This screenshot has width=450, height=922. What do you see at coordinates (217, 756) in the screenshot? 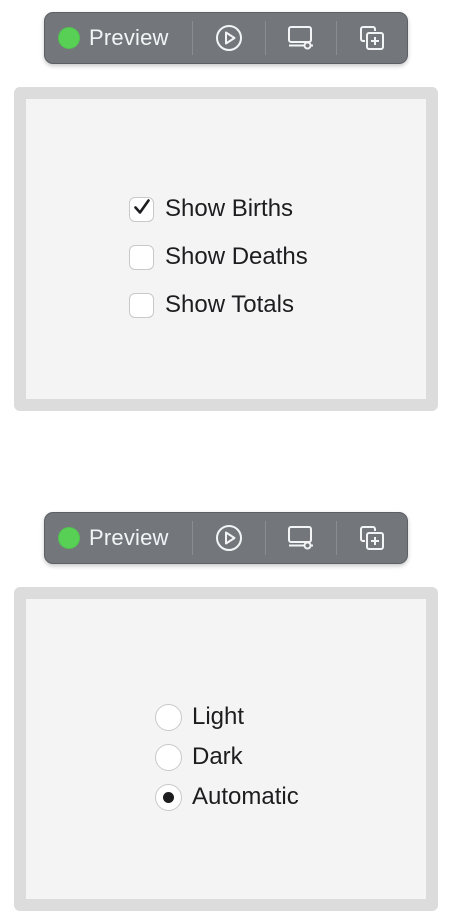
I see `radio-label: Dark` at bounding box center [217, 756].